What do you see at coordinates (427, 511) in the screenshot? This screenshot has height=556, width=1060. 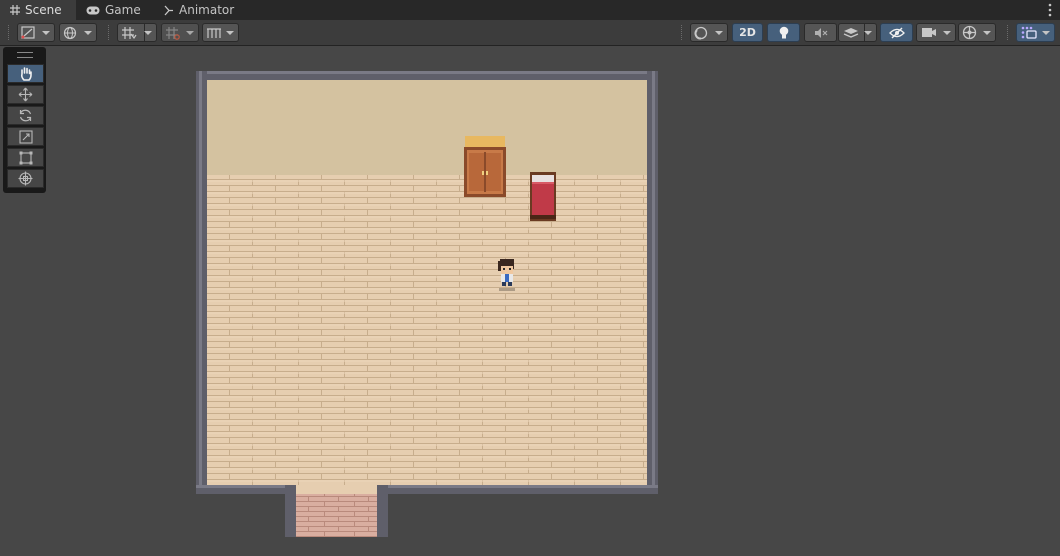 I see `bottom-wall` at bounding box center [427, 511].